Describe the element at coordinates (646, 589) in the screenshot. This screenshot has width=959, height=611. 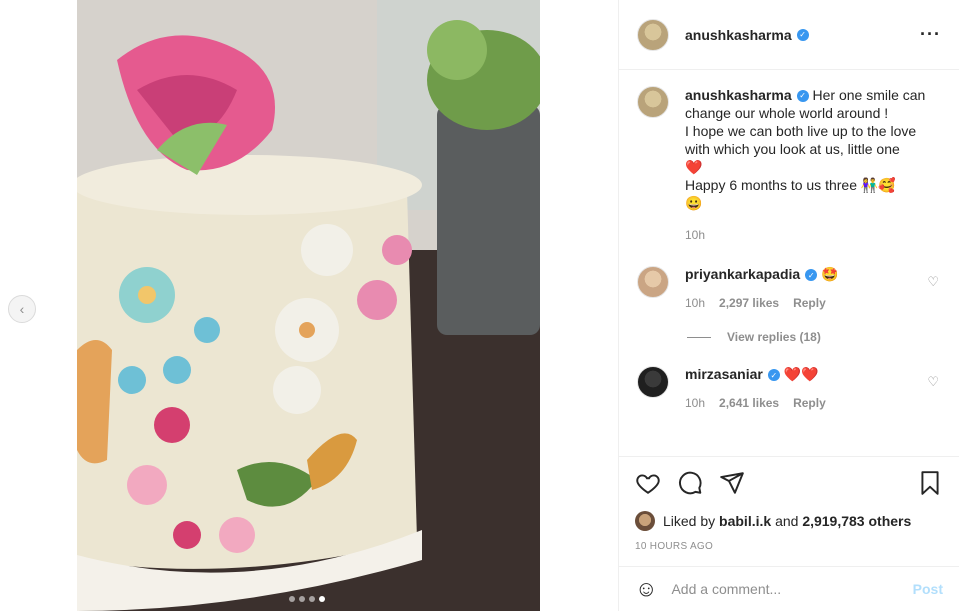
I see `emoji-picker-icon: ☺` at that location.